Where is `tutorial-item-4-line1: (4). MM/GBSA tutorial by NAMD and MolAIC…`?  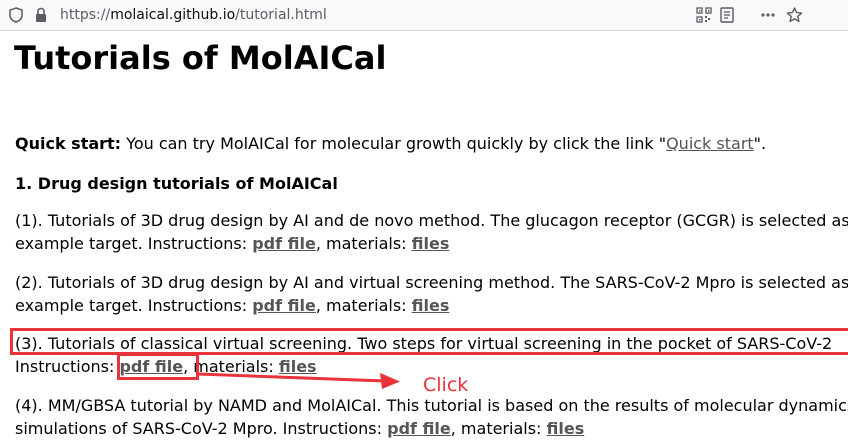
tutorial-item-4-line1: (4). MM/GBSA tutorial by NAMD and MolAIC… is located at coordinates (431, 405).